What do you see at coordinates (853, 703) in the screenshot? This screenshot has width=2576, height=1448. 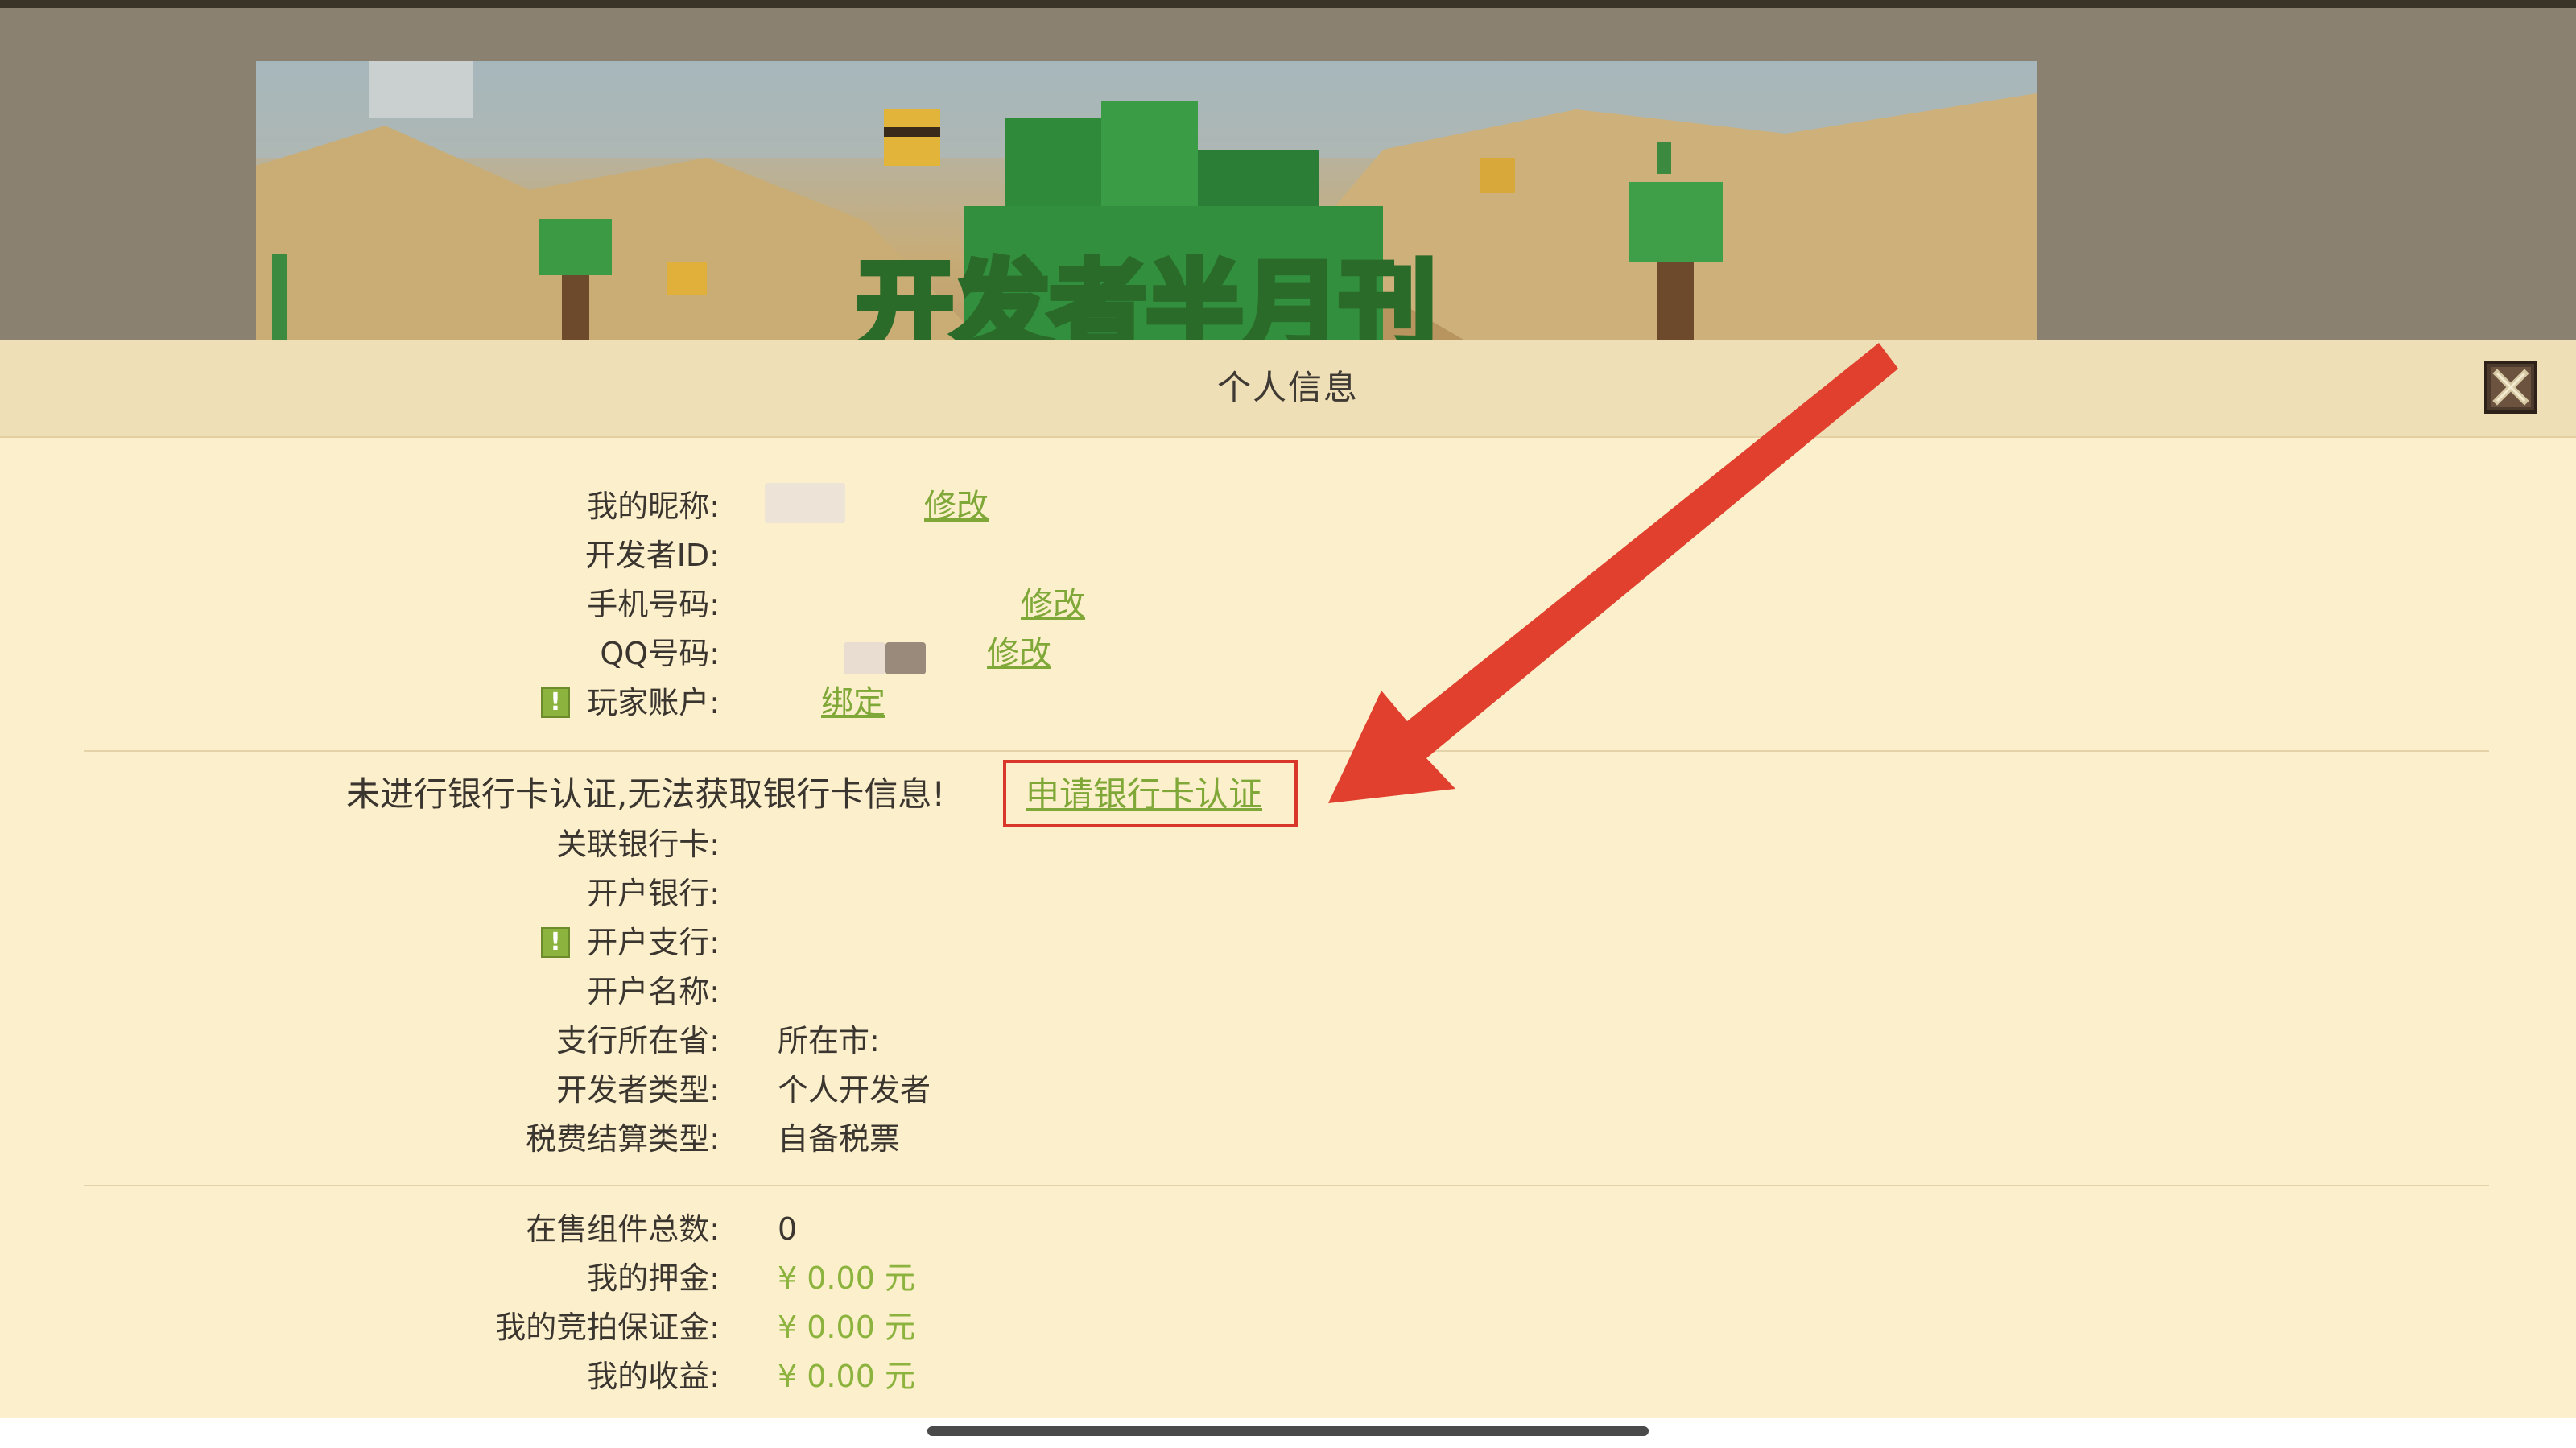 I see `player-account-bind-link: 绑定` at bounding box center [853, 703].